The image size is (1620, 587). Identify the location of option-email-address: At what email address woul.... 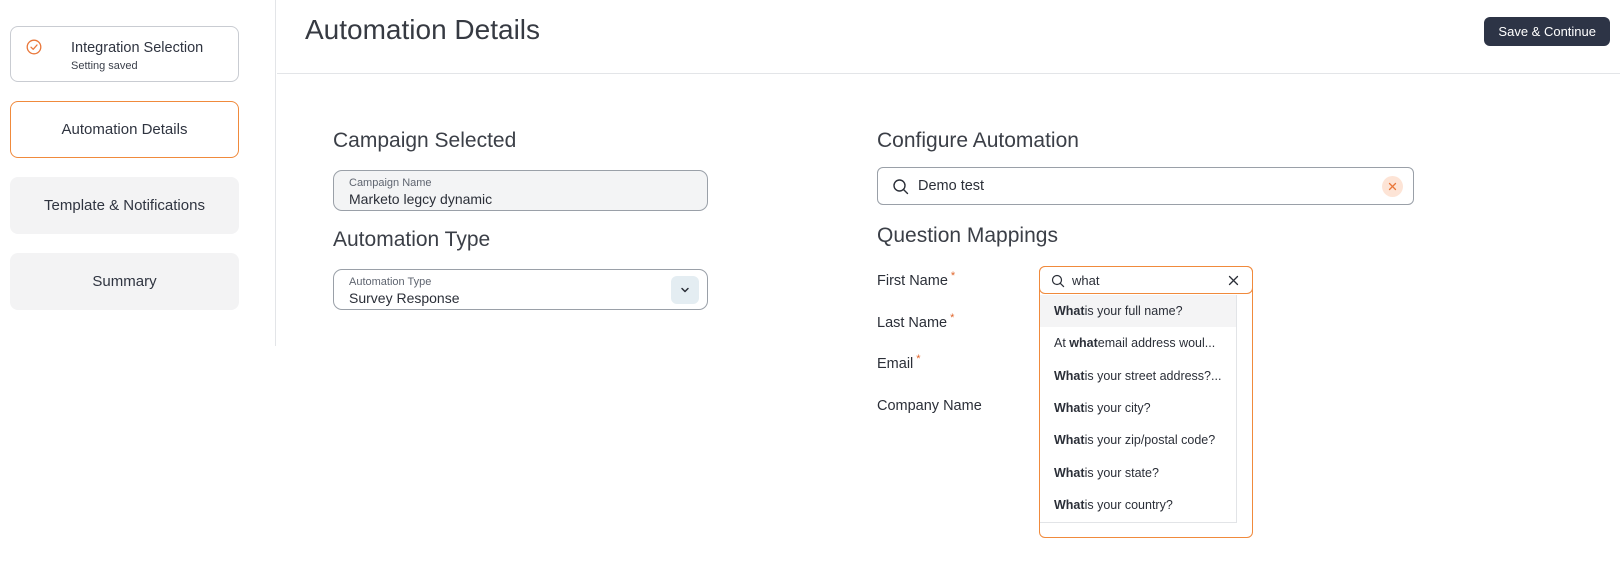
(1138, 343).